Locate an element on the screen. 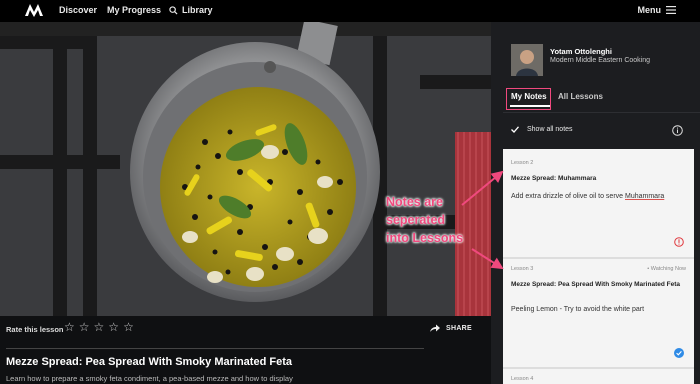  rating-stars: ☆ ☆ ☆ ☆ ☆ is located at coordinates (99, 327).